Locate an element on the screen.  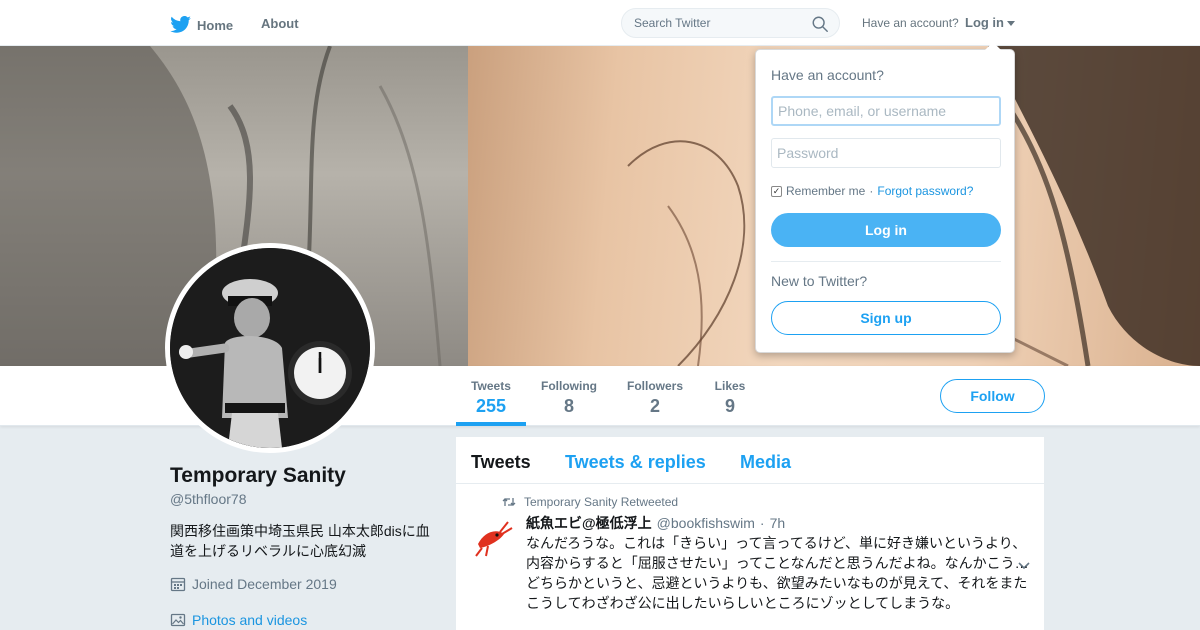
dropdown-divider is located at coordinates (886, 261).